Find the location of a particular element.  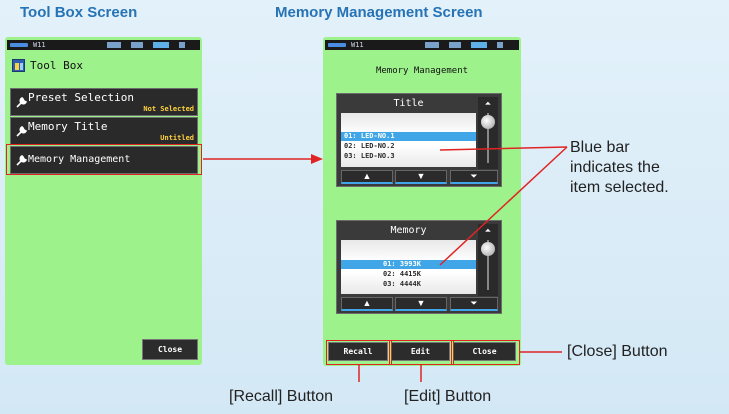

blue-bar-annotation: Blue bar indicates the item selected. is located at coordinates (619, 167).